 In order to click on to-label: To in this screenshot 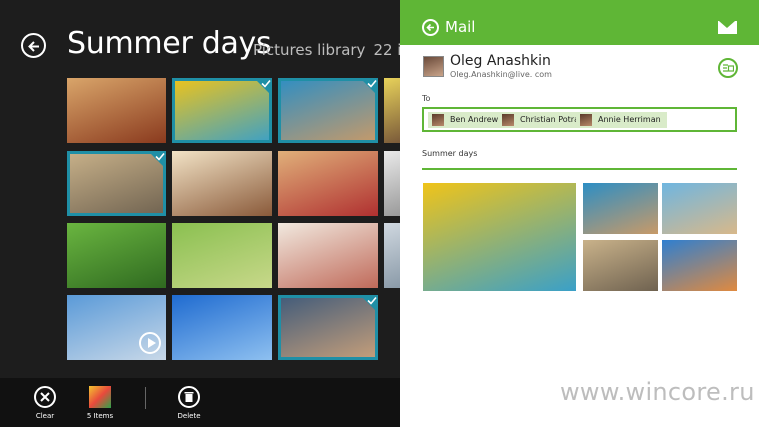, I will do `click(426, 98)`.